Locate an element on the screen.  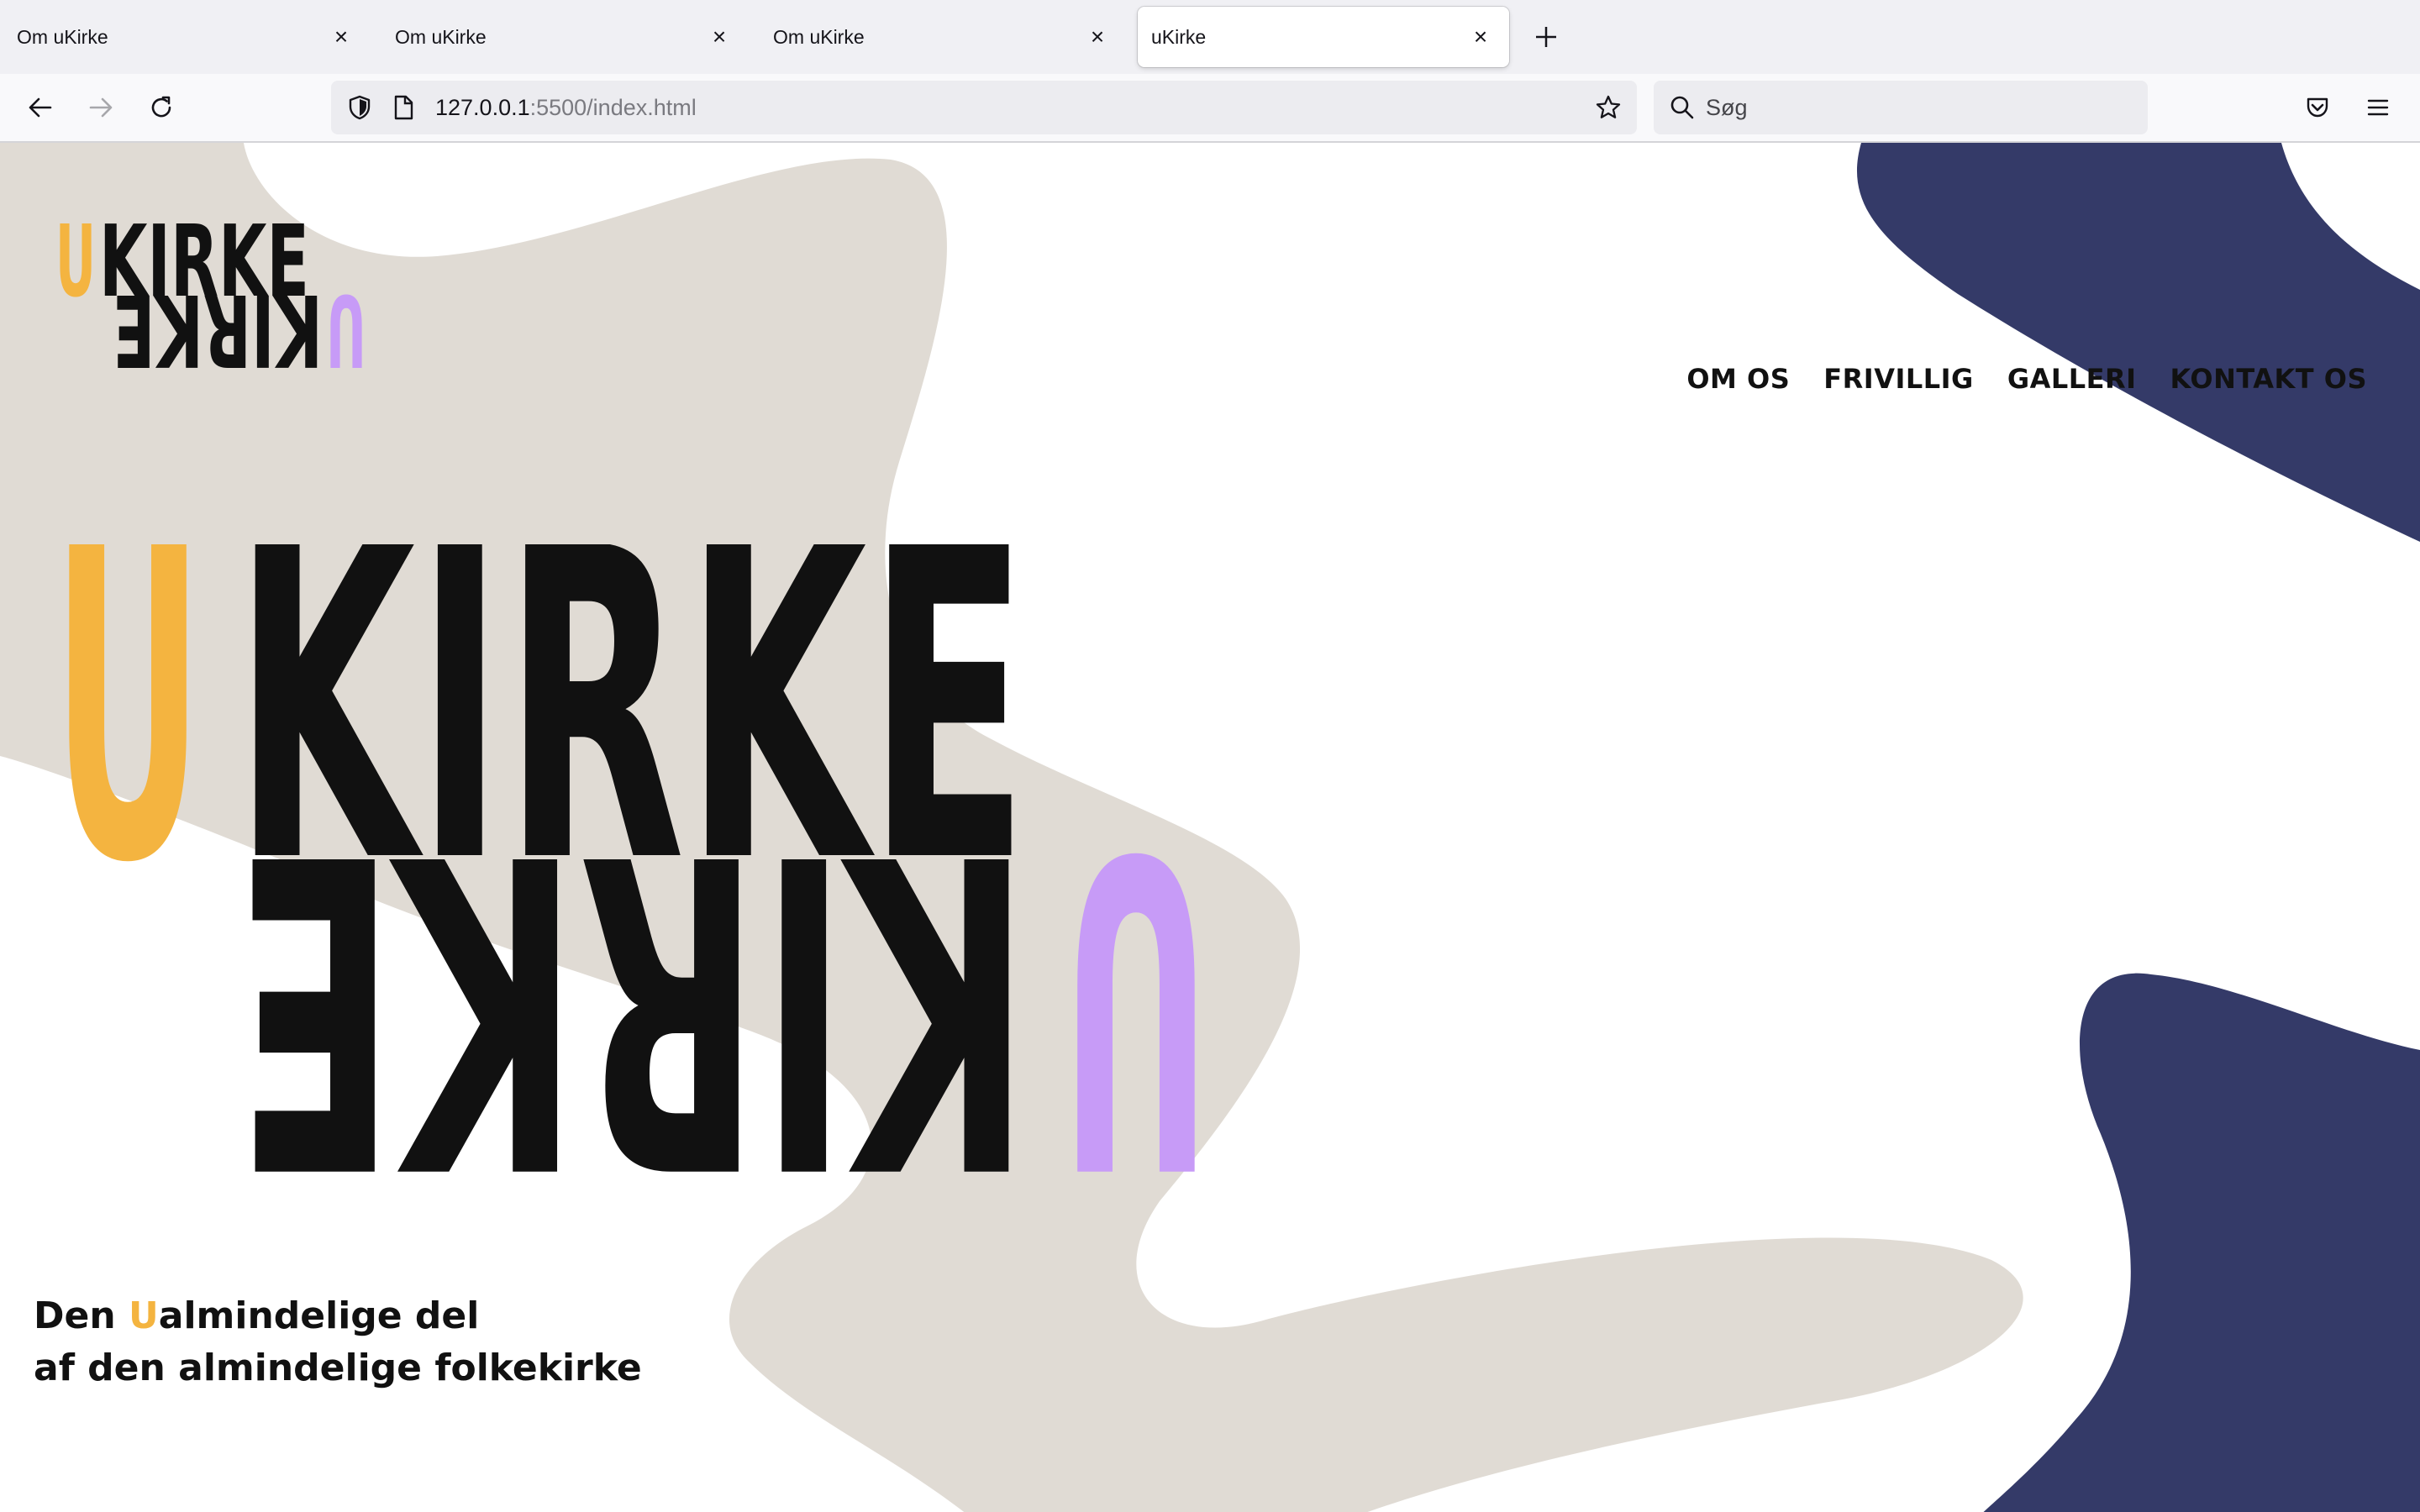
plus-icon is located at coordinates (1546, 37).